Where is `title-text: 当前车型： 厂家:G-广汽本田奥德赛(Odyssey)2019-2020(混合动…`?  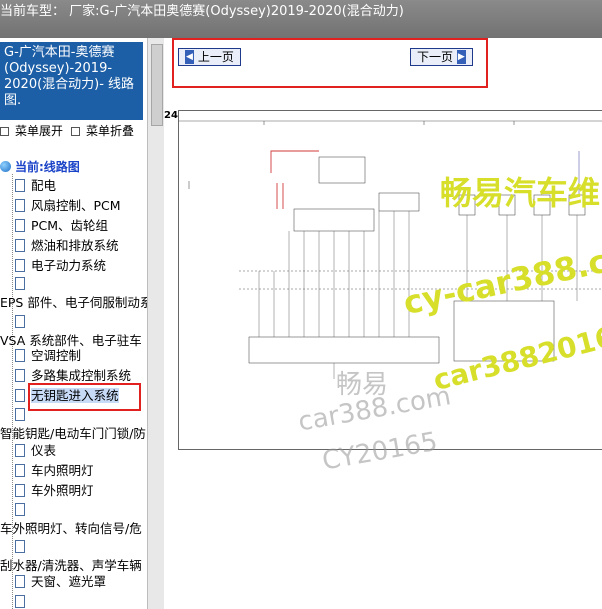 title-text: 当前车型： 厂家:G-广汽本田奥德赛(Odyssey)2019-2020(混合动… is located at coordinates (202, 11).